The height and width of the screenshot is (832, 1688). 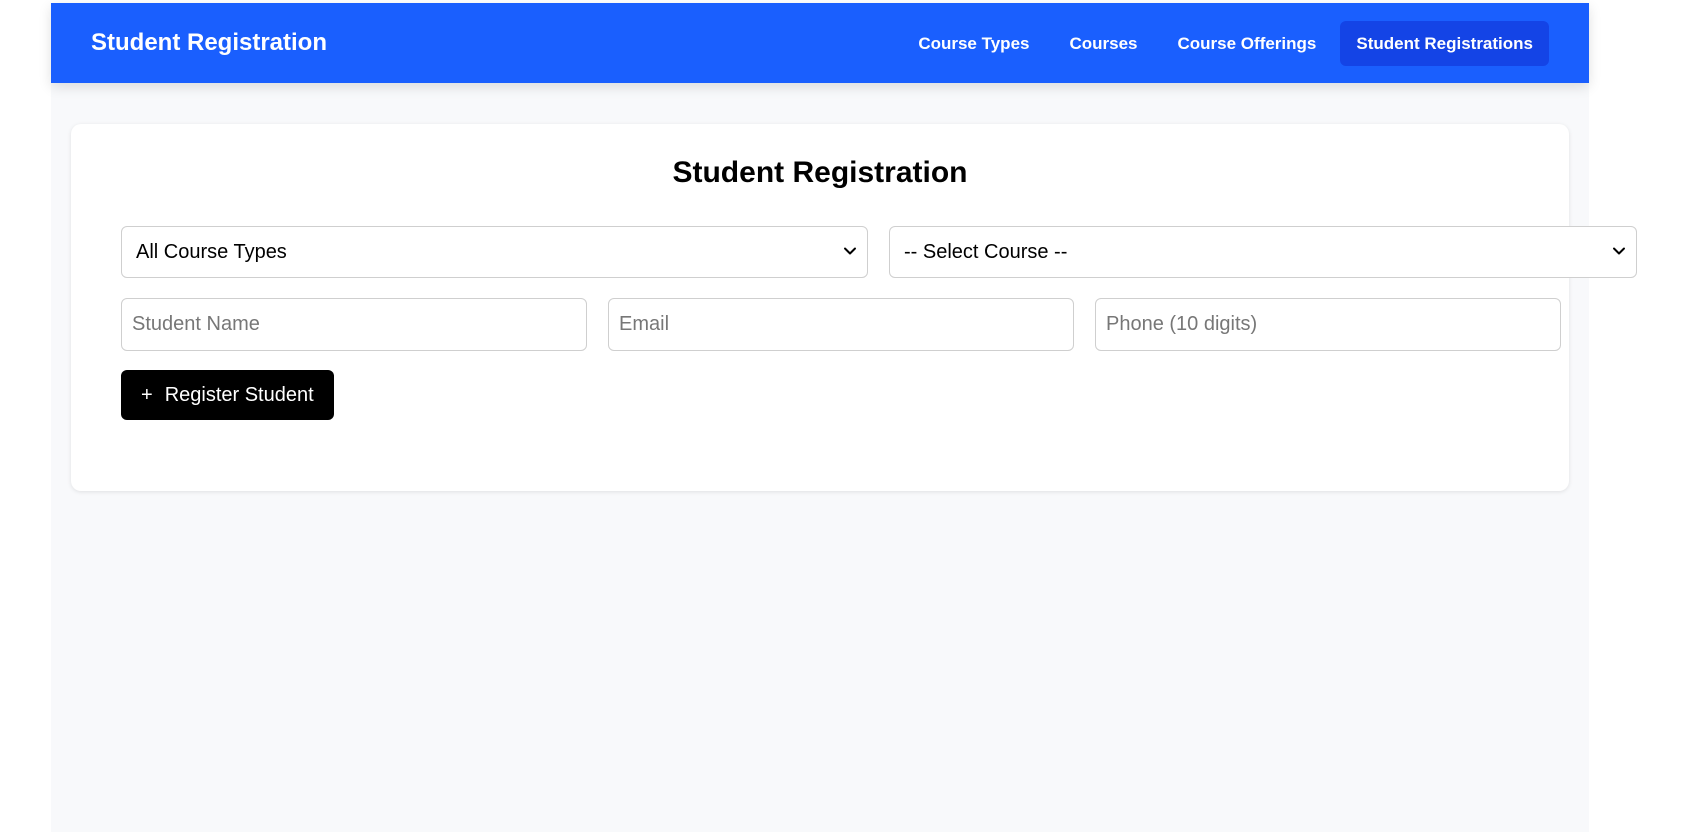 What do you see at coordinates (494, 252) in the screenshot?
I see `course-type-select: All Course Types` at bounding box center [494, 252].